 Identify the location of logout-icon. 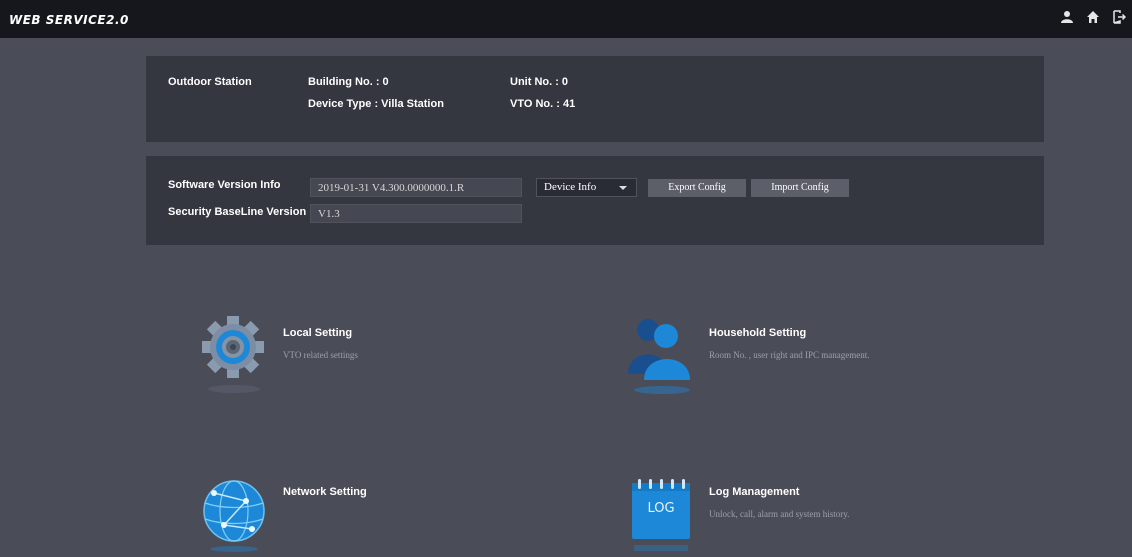
(1119, 17).